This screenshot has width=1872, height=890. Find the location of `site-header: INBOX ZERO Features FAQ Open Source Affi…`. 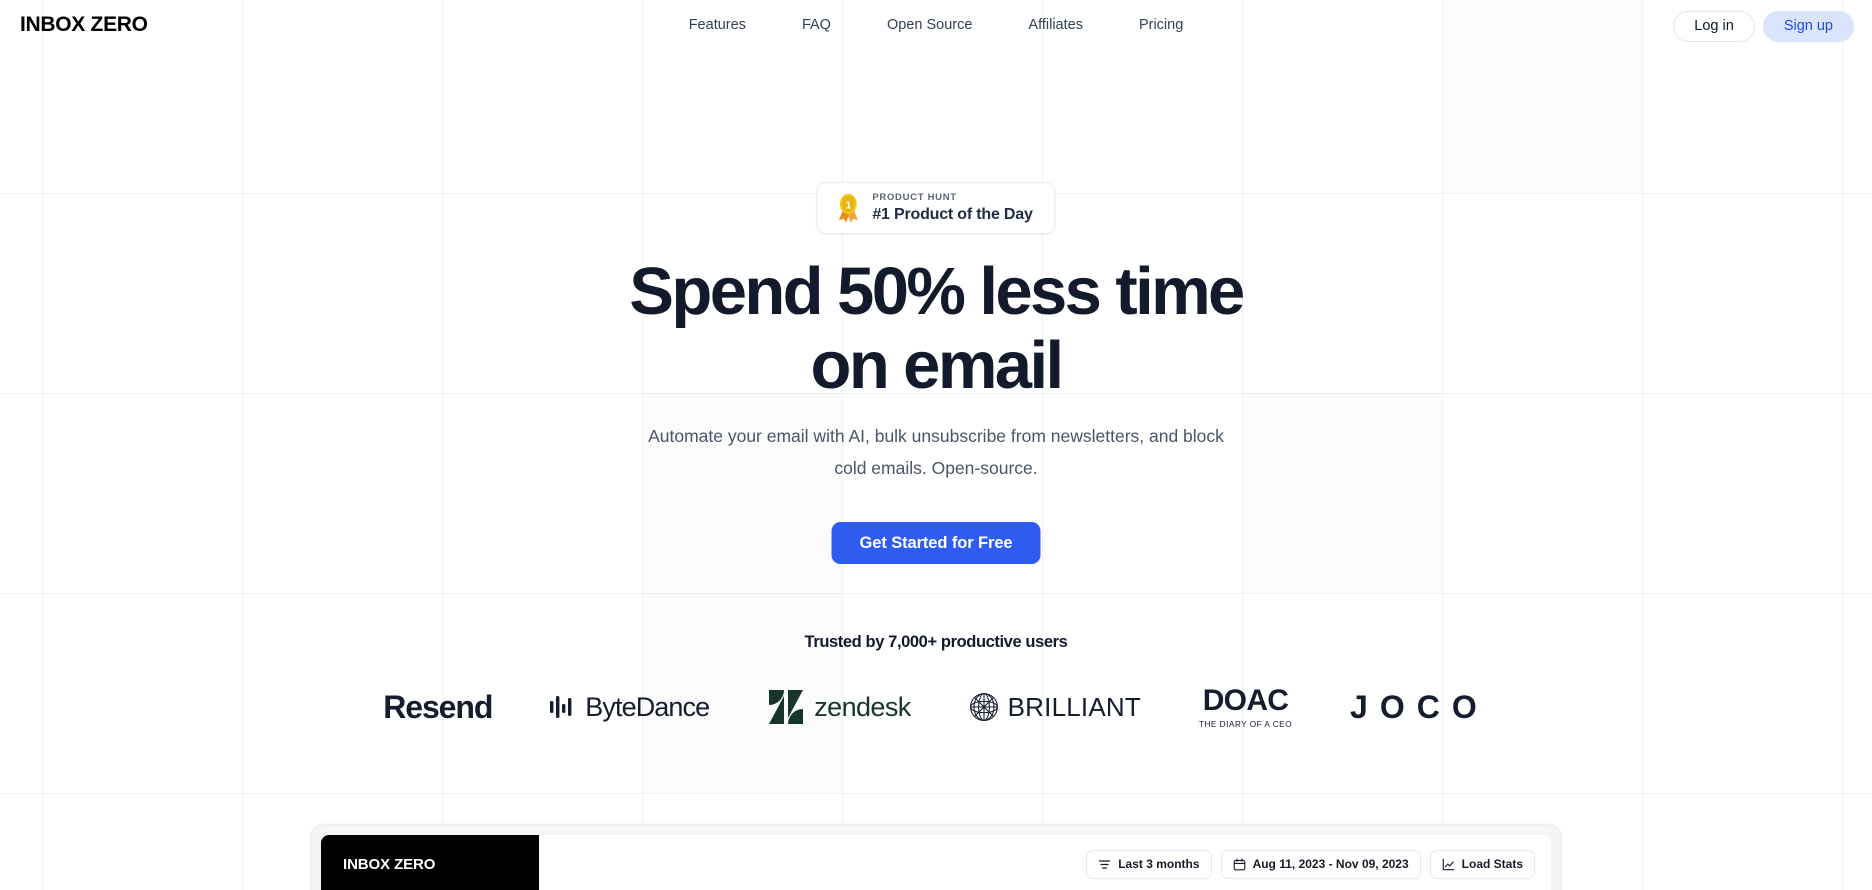

site-header: INBOX ZERO Features FAQ Open Source Affi… is located at coordinates (936, 25).